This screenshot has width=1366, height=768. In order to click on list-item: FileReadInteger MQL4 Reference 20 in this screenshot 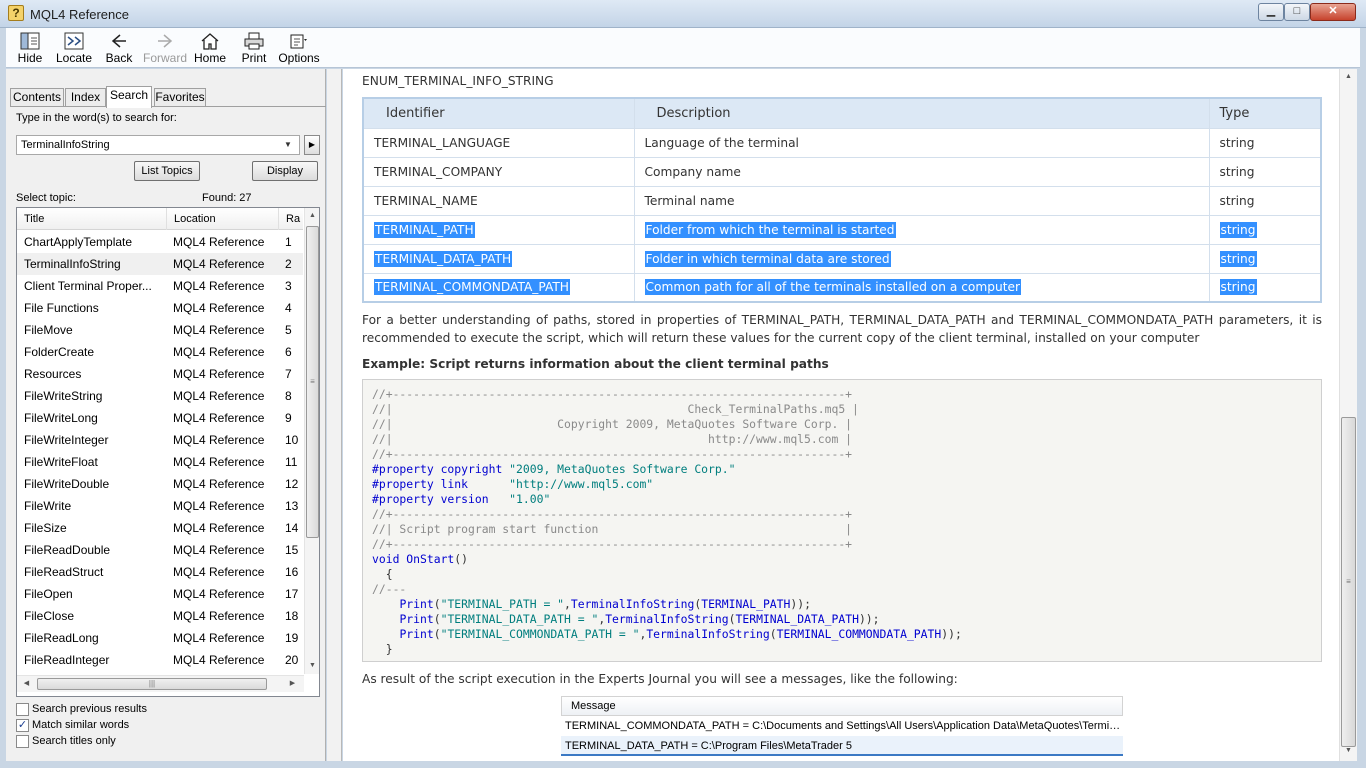, I will do `click(160, 660)`.